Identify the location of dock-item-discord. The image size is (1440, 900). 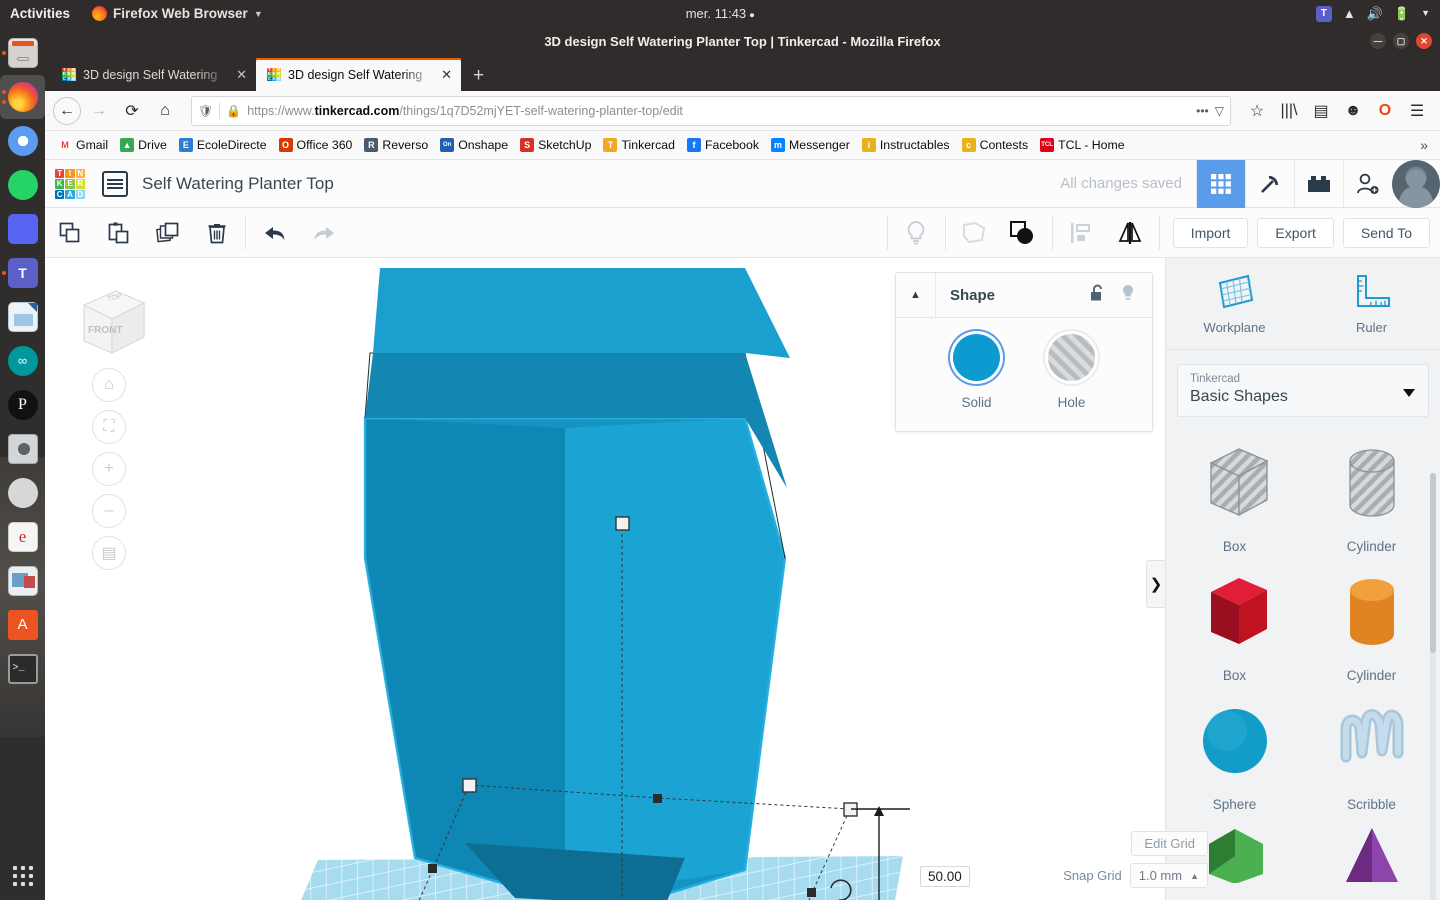
(22, 229).